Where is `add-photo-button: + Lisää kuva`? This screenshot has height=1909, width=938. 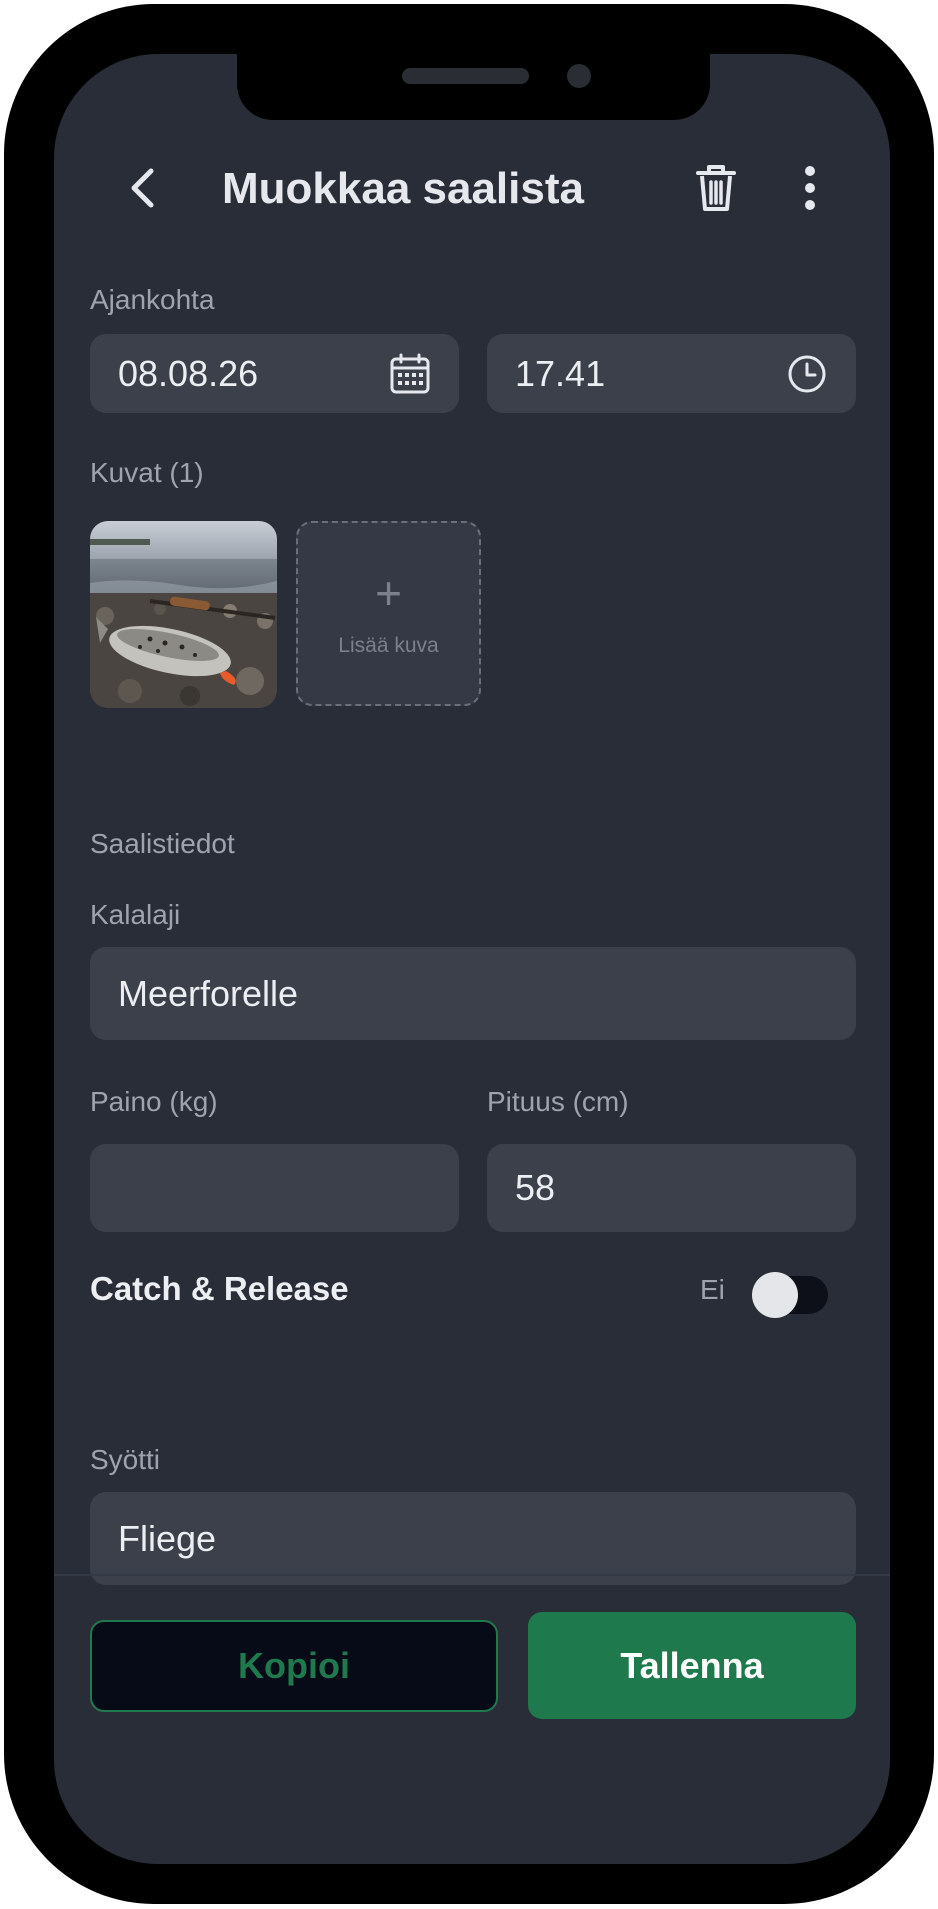
add-photo-button: + Lisää kuva is located at coordinates (388, 613).